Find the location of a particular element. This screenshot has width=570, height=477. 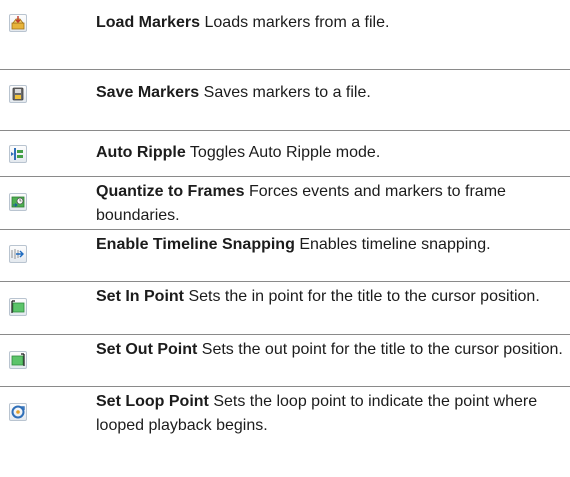

row-description: Save Markers Saves markers to a file. is located at coordinates (333, 93).